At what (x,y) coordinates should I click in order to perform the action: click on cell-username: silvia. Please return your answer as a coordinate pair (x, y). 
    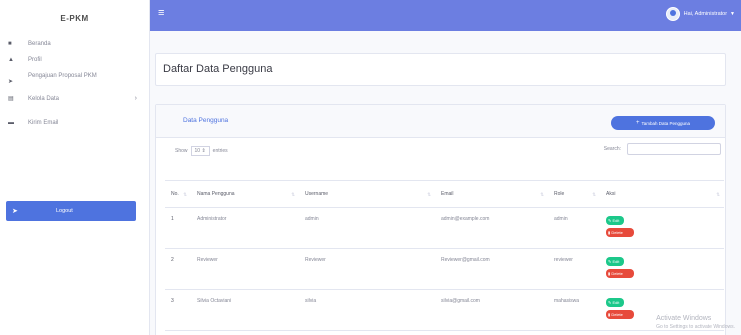
    Looking at the image, I should click on (367, 310).